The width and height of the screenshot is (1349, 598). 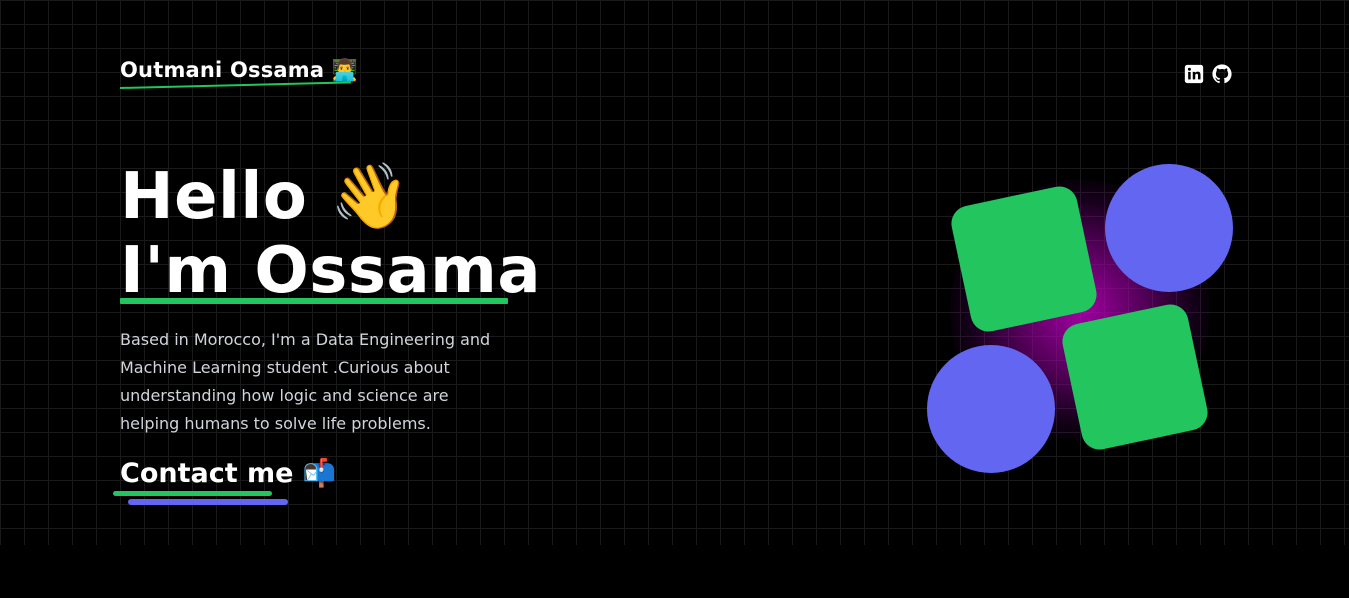 I want to click on contact-underline-indigo, so click(x=208, y=502).